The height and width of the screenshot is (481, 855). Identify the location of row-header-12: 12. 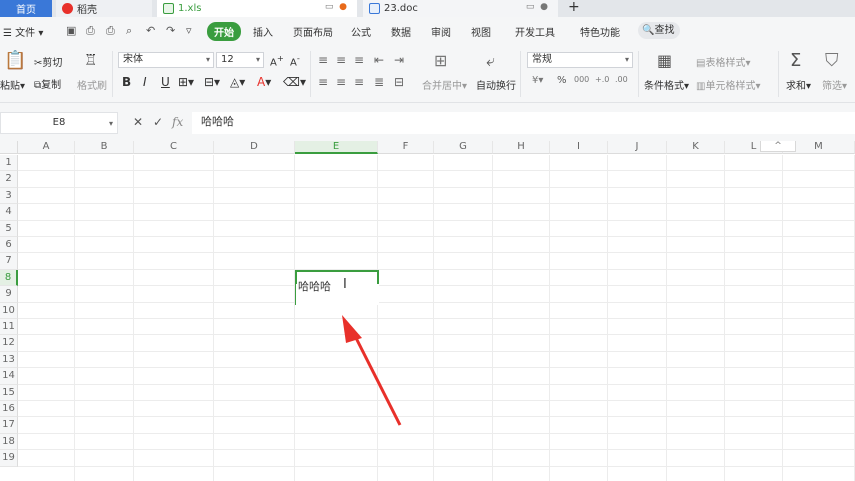
(9, 343).